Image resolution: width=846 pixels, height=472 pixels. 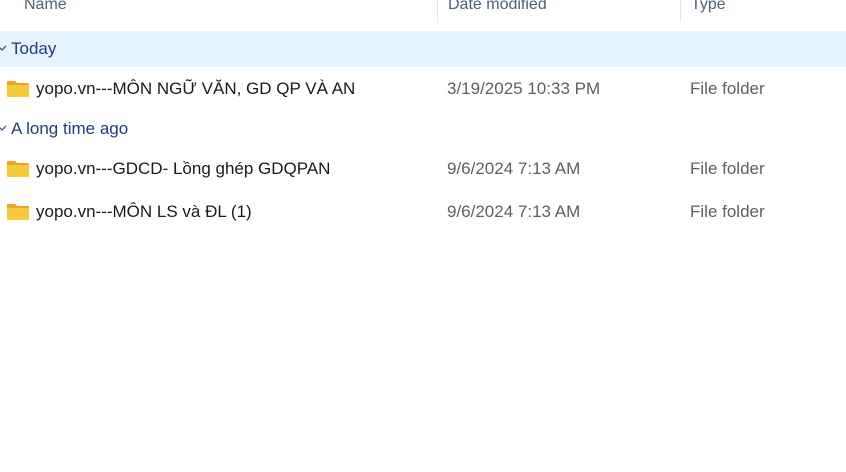 I want to click on column-header-type-label: Type, so click(x=708, y=6).